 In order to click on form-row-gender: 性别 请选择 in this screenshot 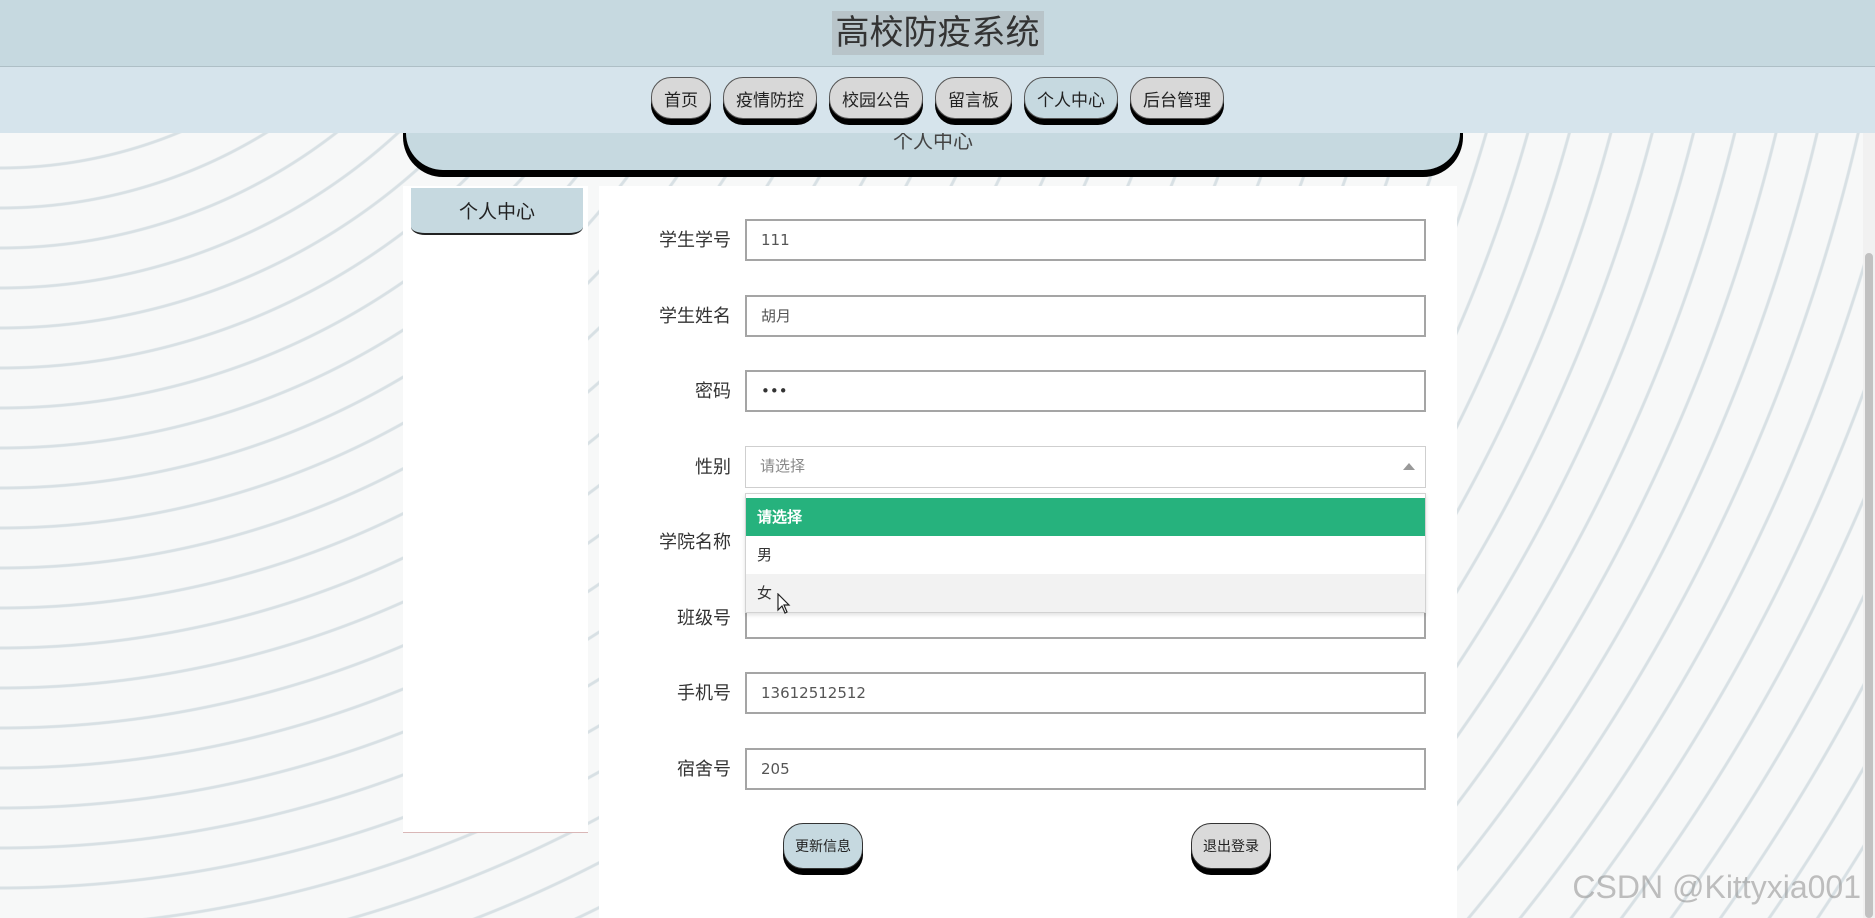, I will do `click(1028, 468)`.